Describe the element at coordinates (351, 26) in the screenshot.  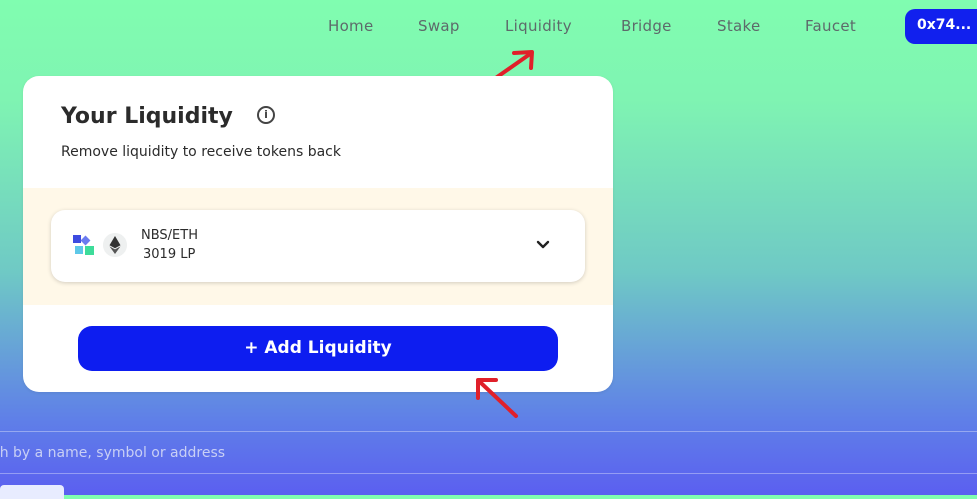
I see `nav-home: Home` at that location.